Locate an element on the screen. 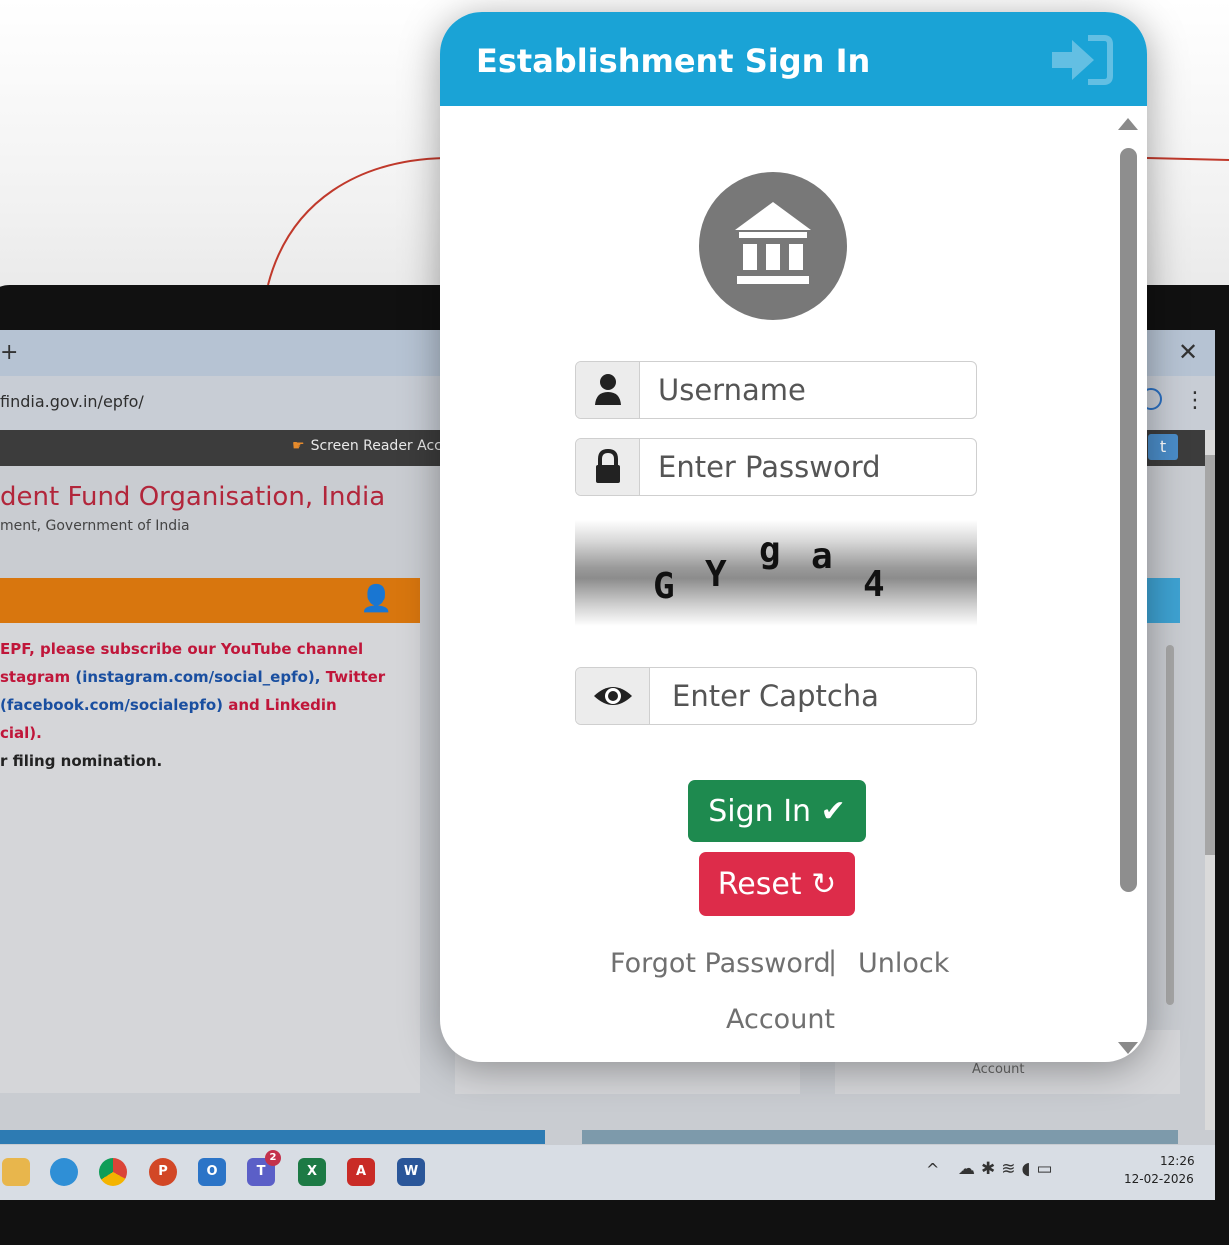 Image resolution: width=1229 pixels, height=1245 pixels. powerpoint-icon: P is located at coordinates (163, 1172).